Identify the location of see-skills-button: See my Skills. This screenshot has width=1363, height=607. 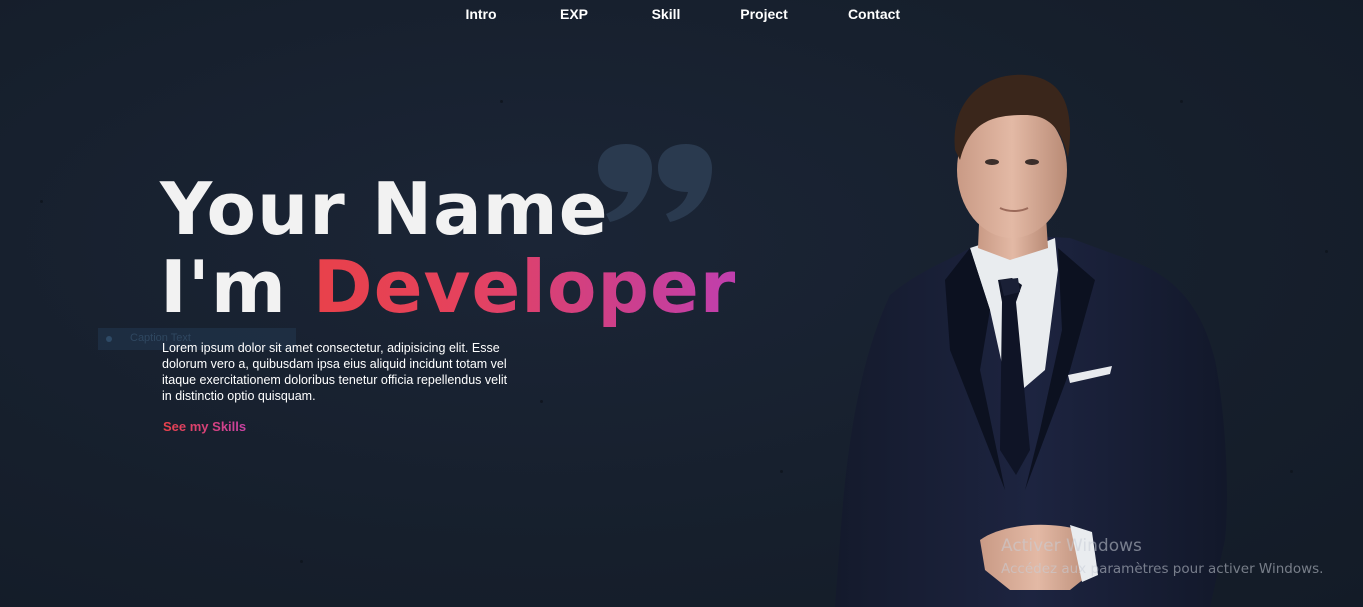
(204, 426).